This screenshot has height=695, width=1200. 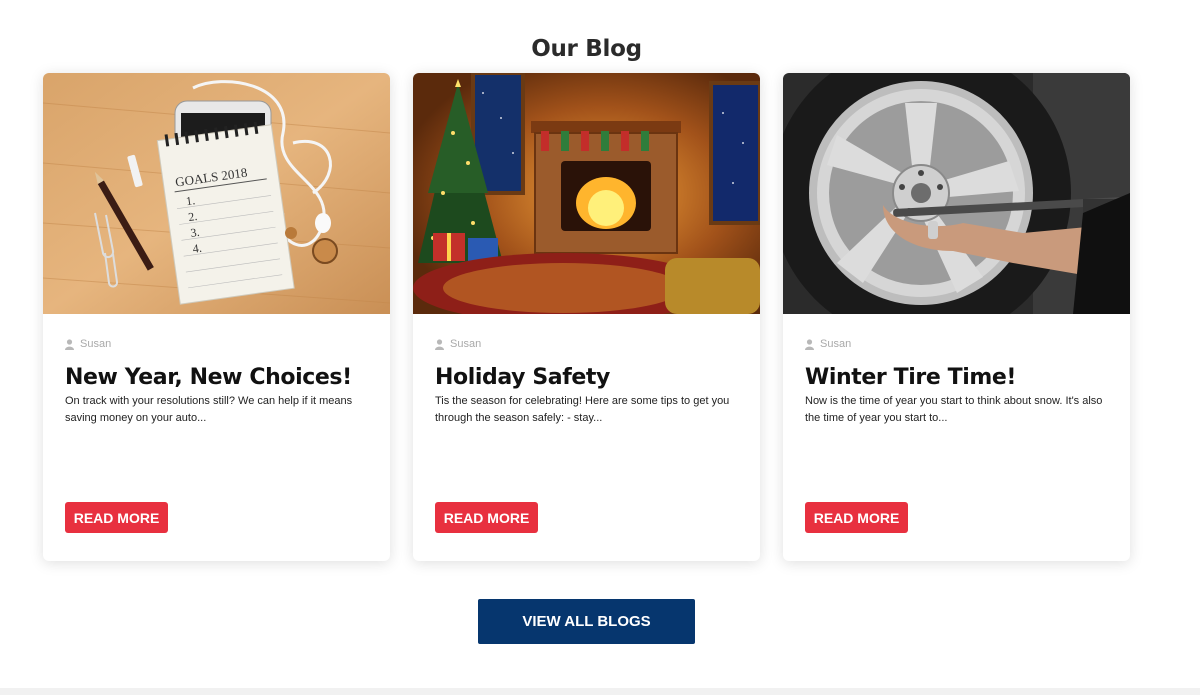 What do you see at coordinates (589, 377) in the screenshot?
I see `post-title: Holiday Safety` at bounding box center [589, 377].